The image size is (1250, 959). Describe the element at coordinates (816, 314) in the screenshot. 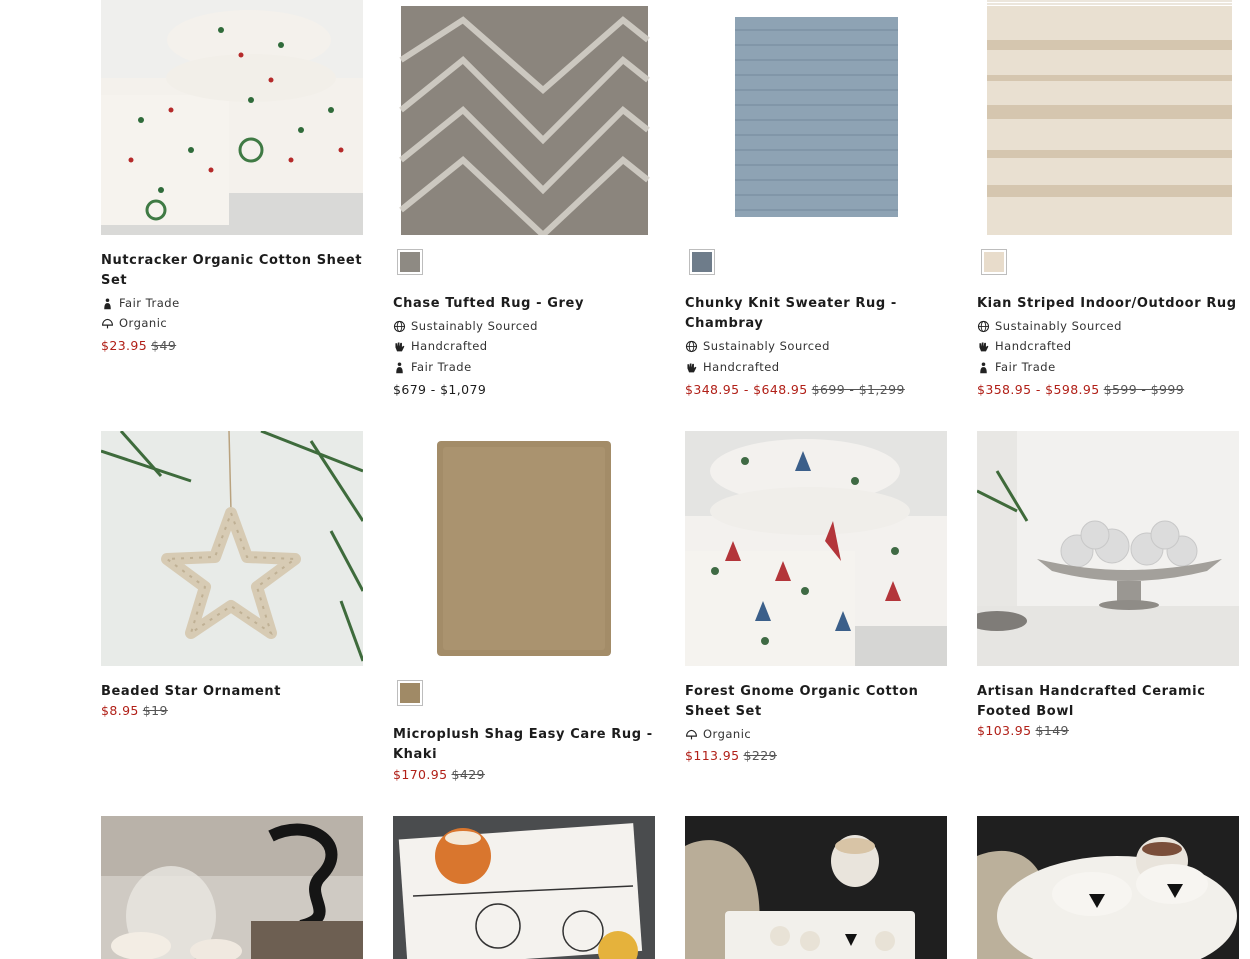

I see `product-title: Chunky Knit Sweater Rug - Chambray` at that location.